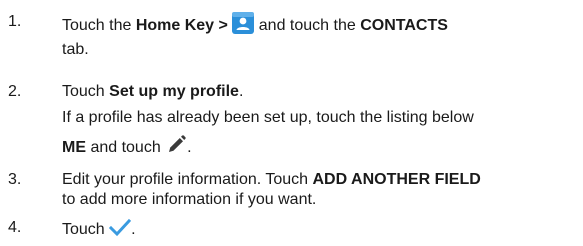  Describe the element at coordinates (176, 148) in the screenshot. I see `pencil-icon` at that location.